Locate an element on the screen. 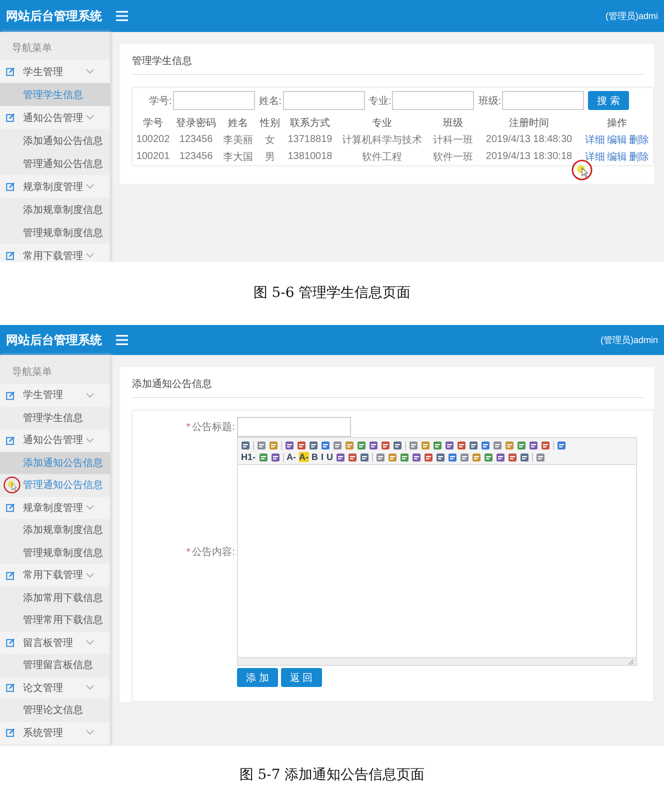  sidebar-group: 留言板管理 is located at coordinates (55, 643).